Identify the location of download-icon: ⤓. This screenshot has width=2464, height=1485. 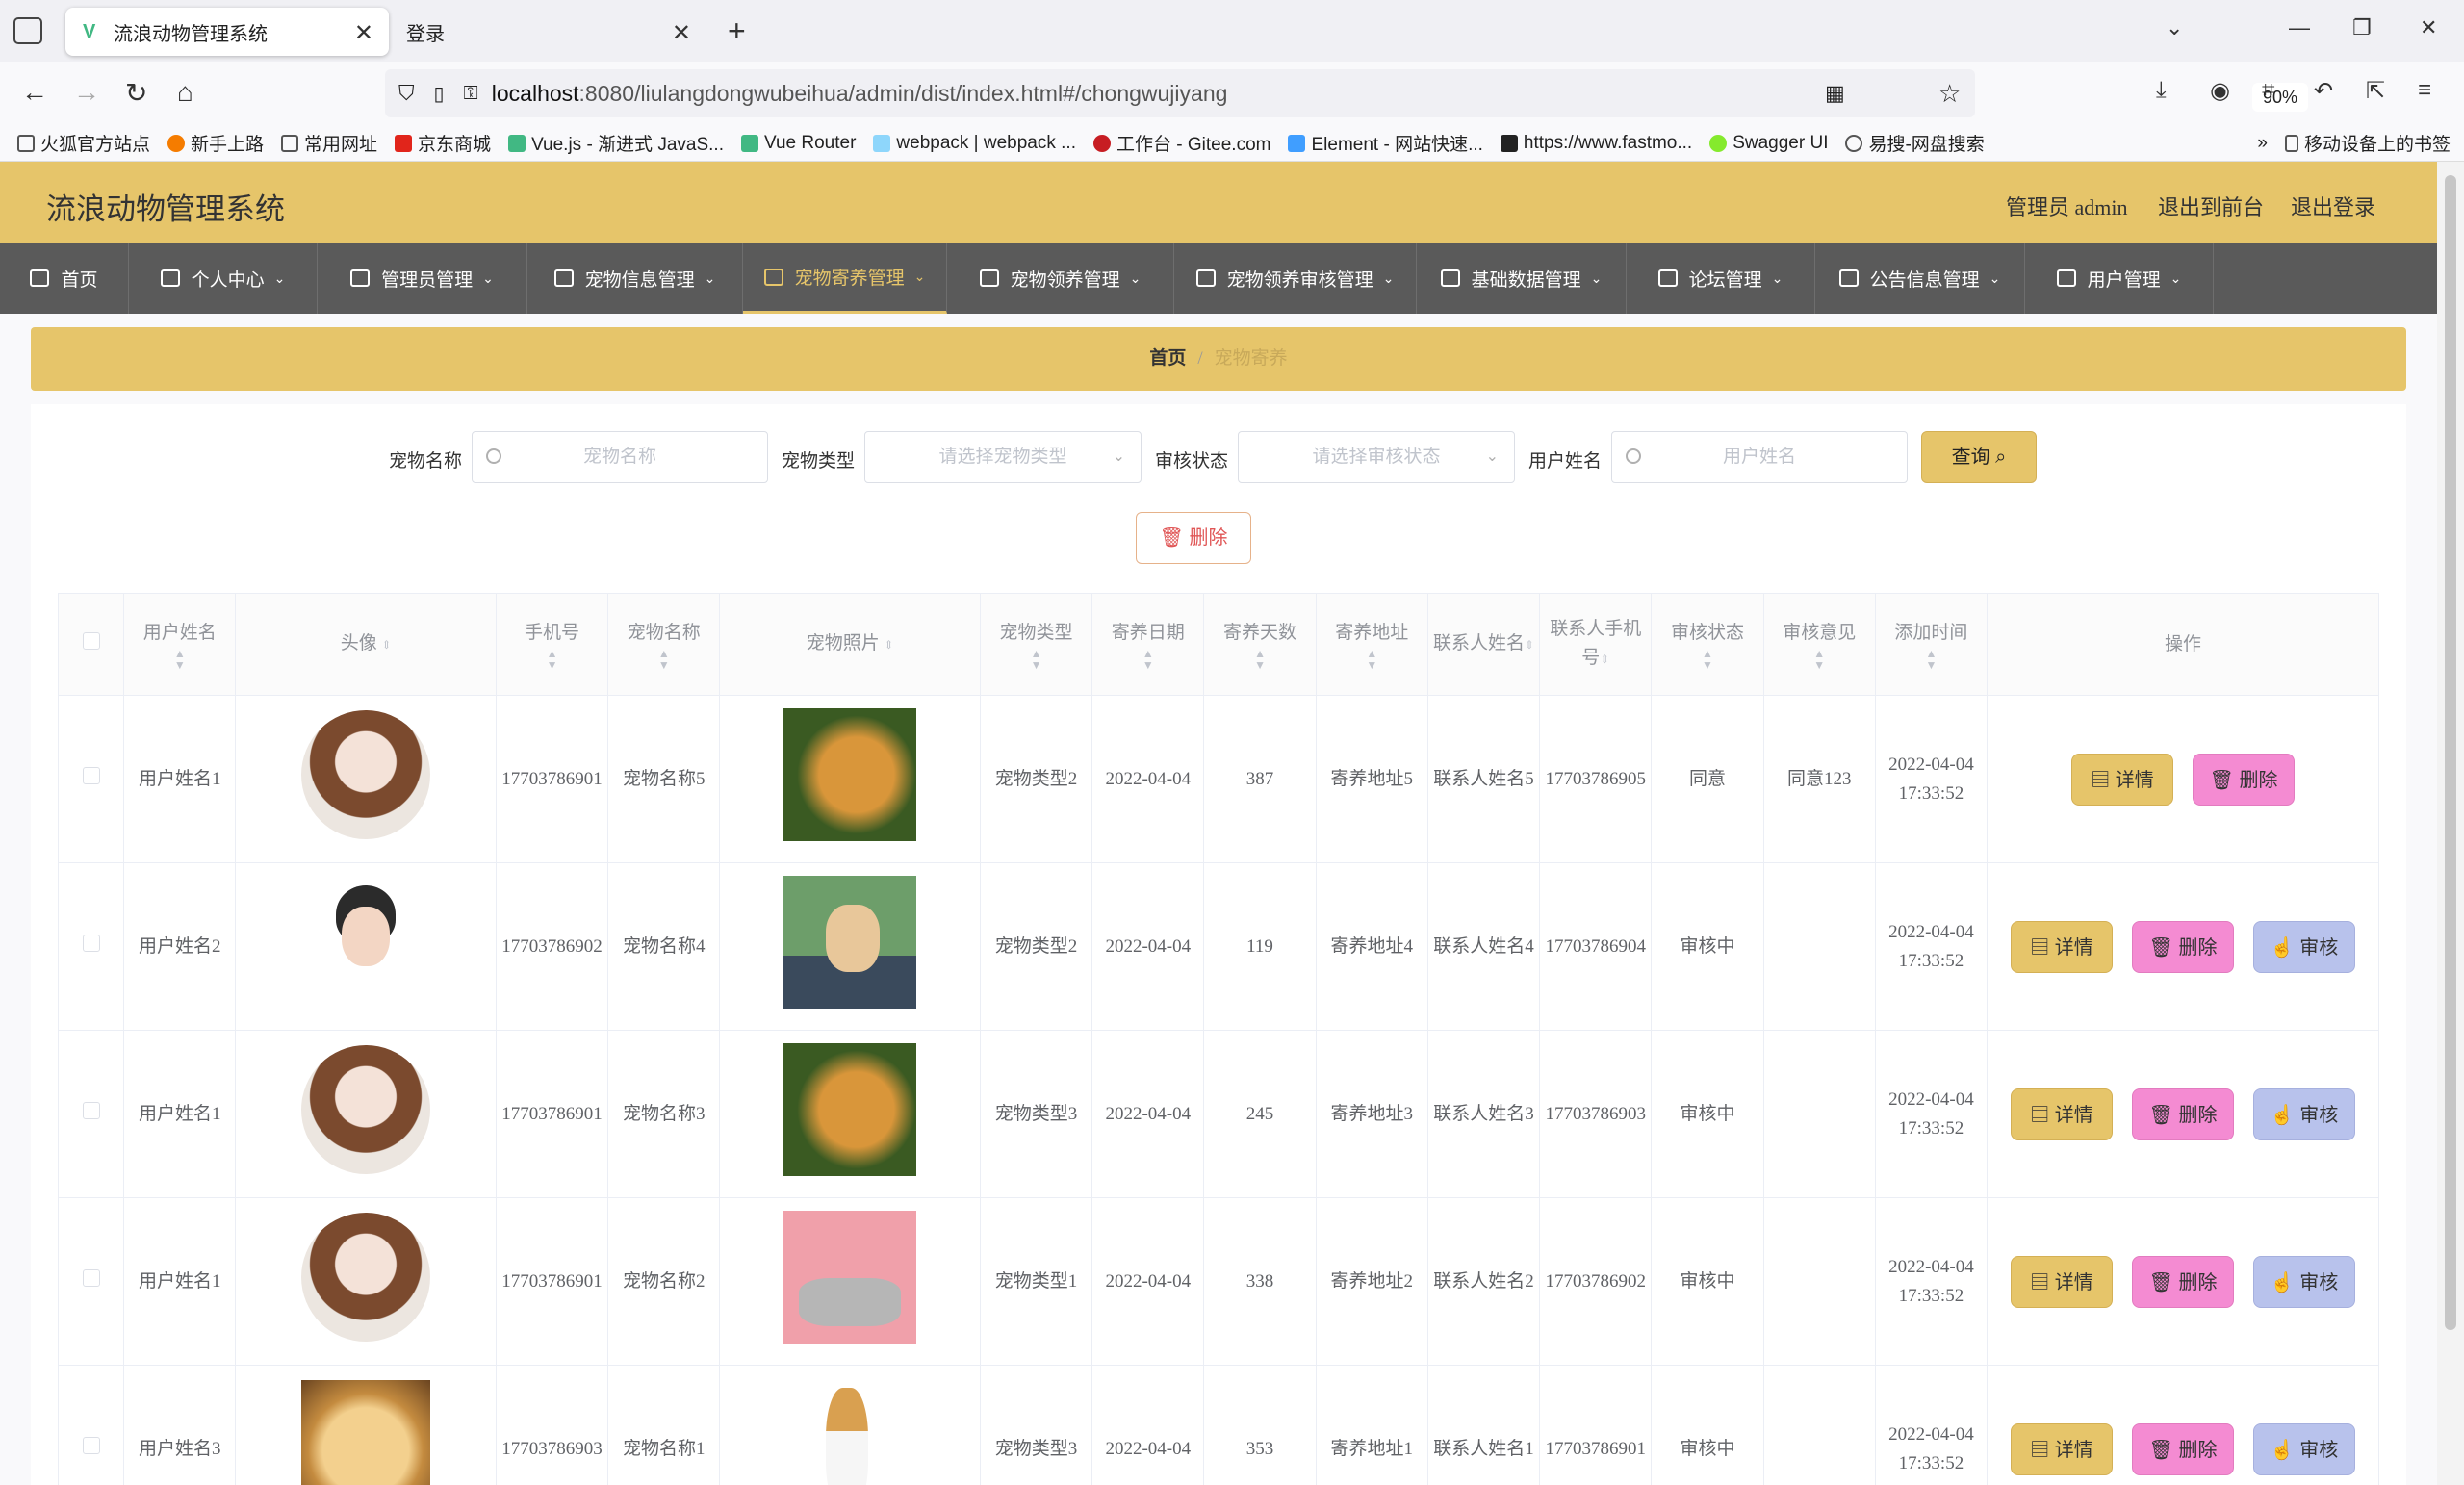
(2161, 90).